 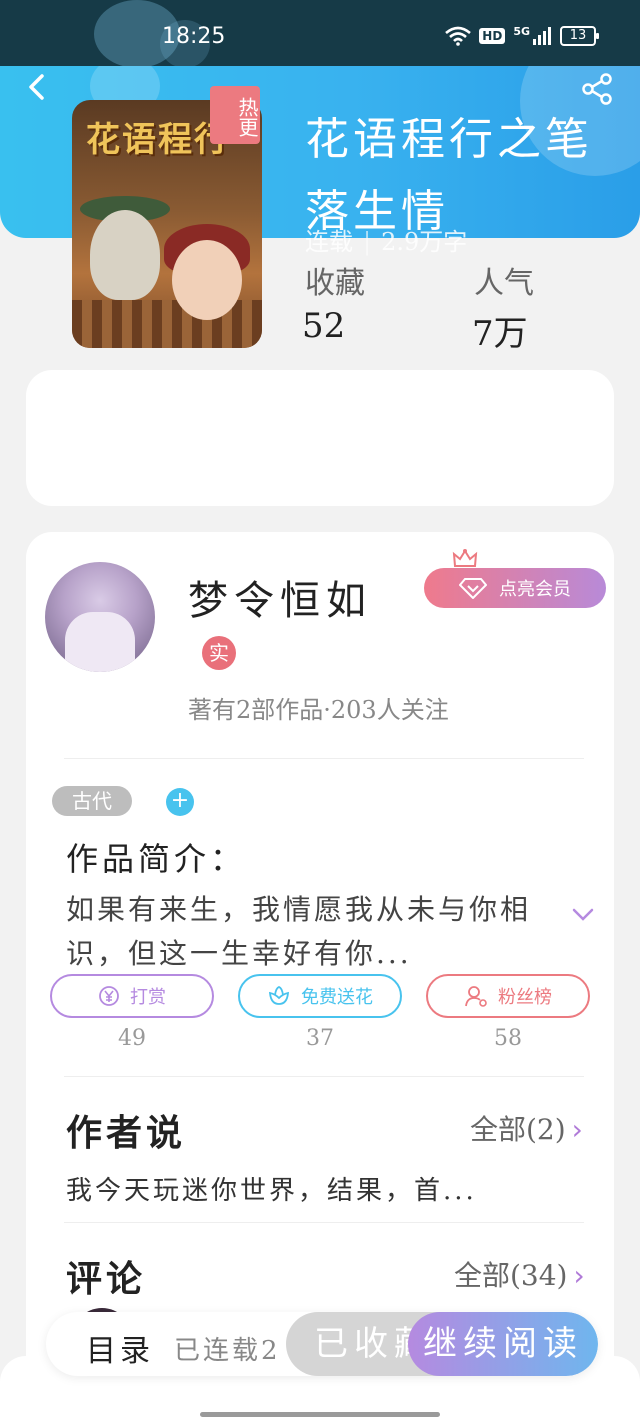 What do you see at coordinates (148, 997) in the screenshot?
I see `tip-label: 打赏` at bounding box center [148, 997].